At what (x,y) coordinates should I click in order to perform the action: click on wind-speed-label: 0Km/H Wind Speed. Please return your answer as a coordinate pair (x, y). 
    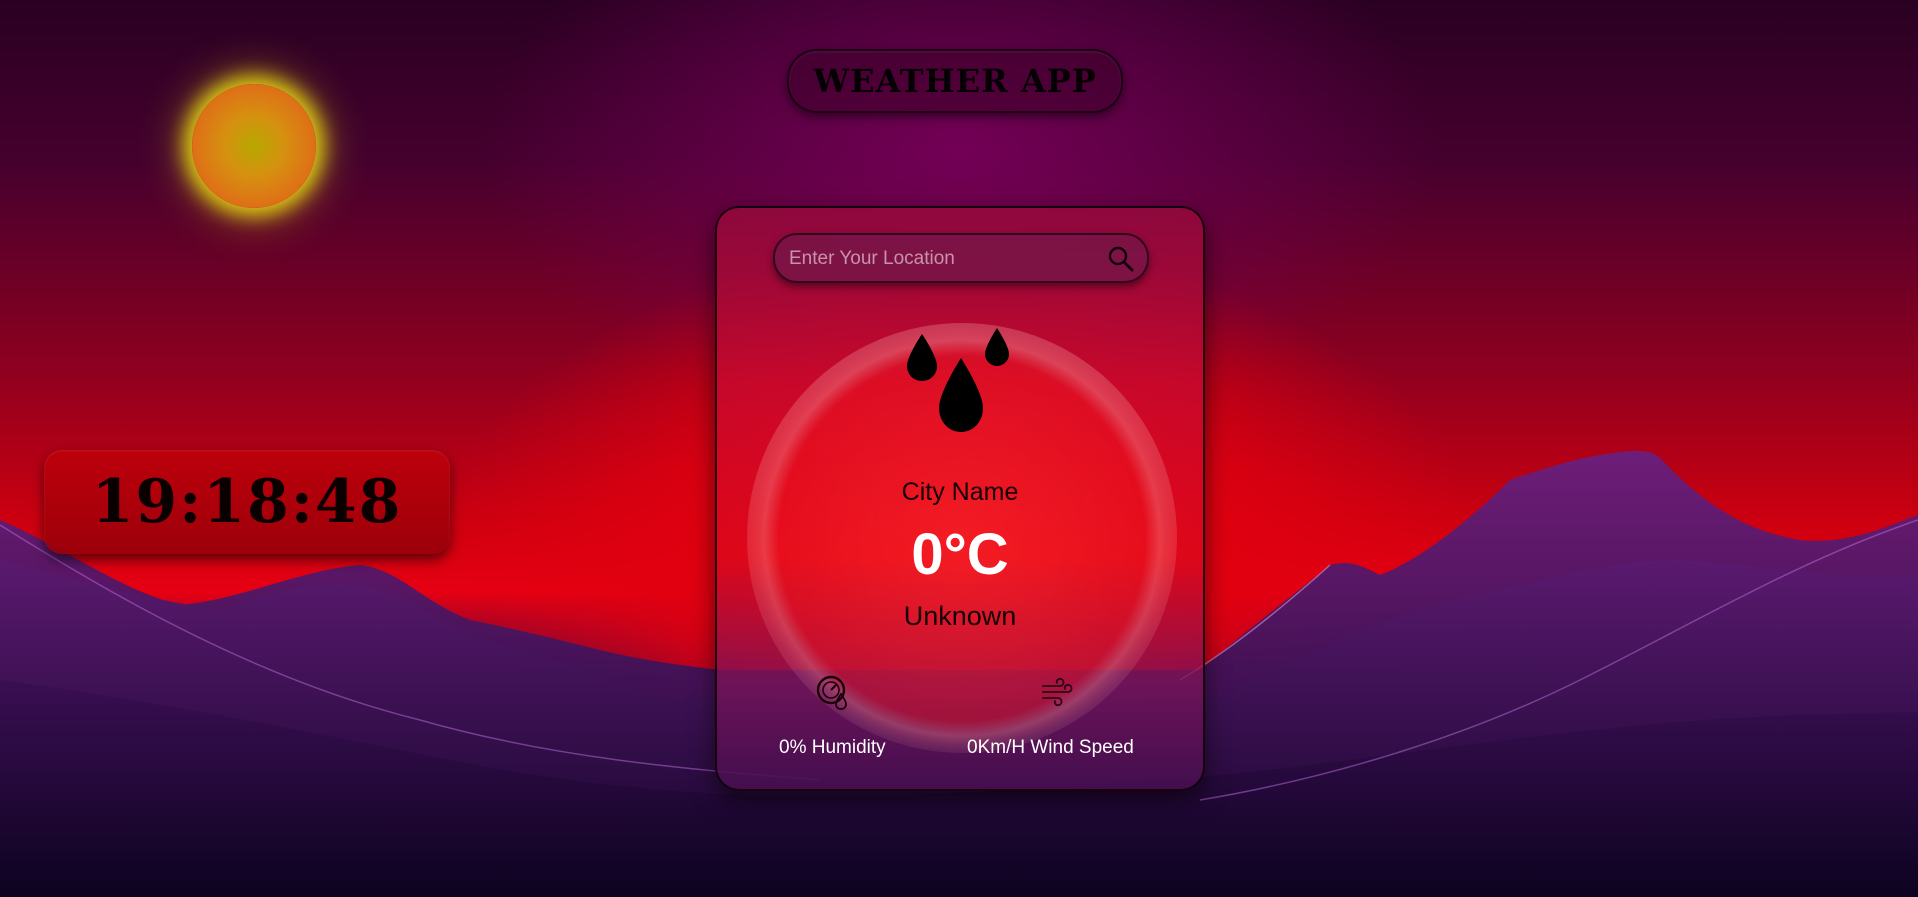
    Looking at the image, I should click on (1050, 747).